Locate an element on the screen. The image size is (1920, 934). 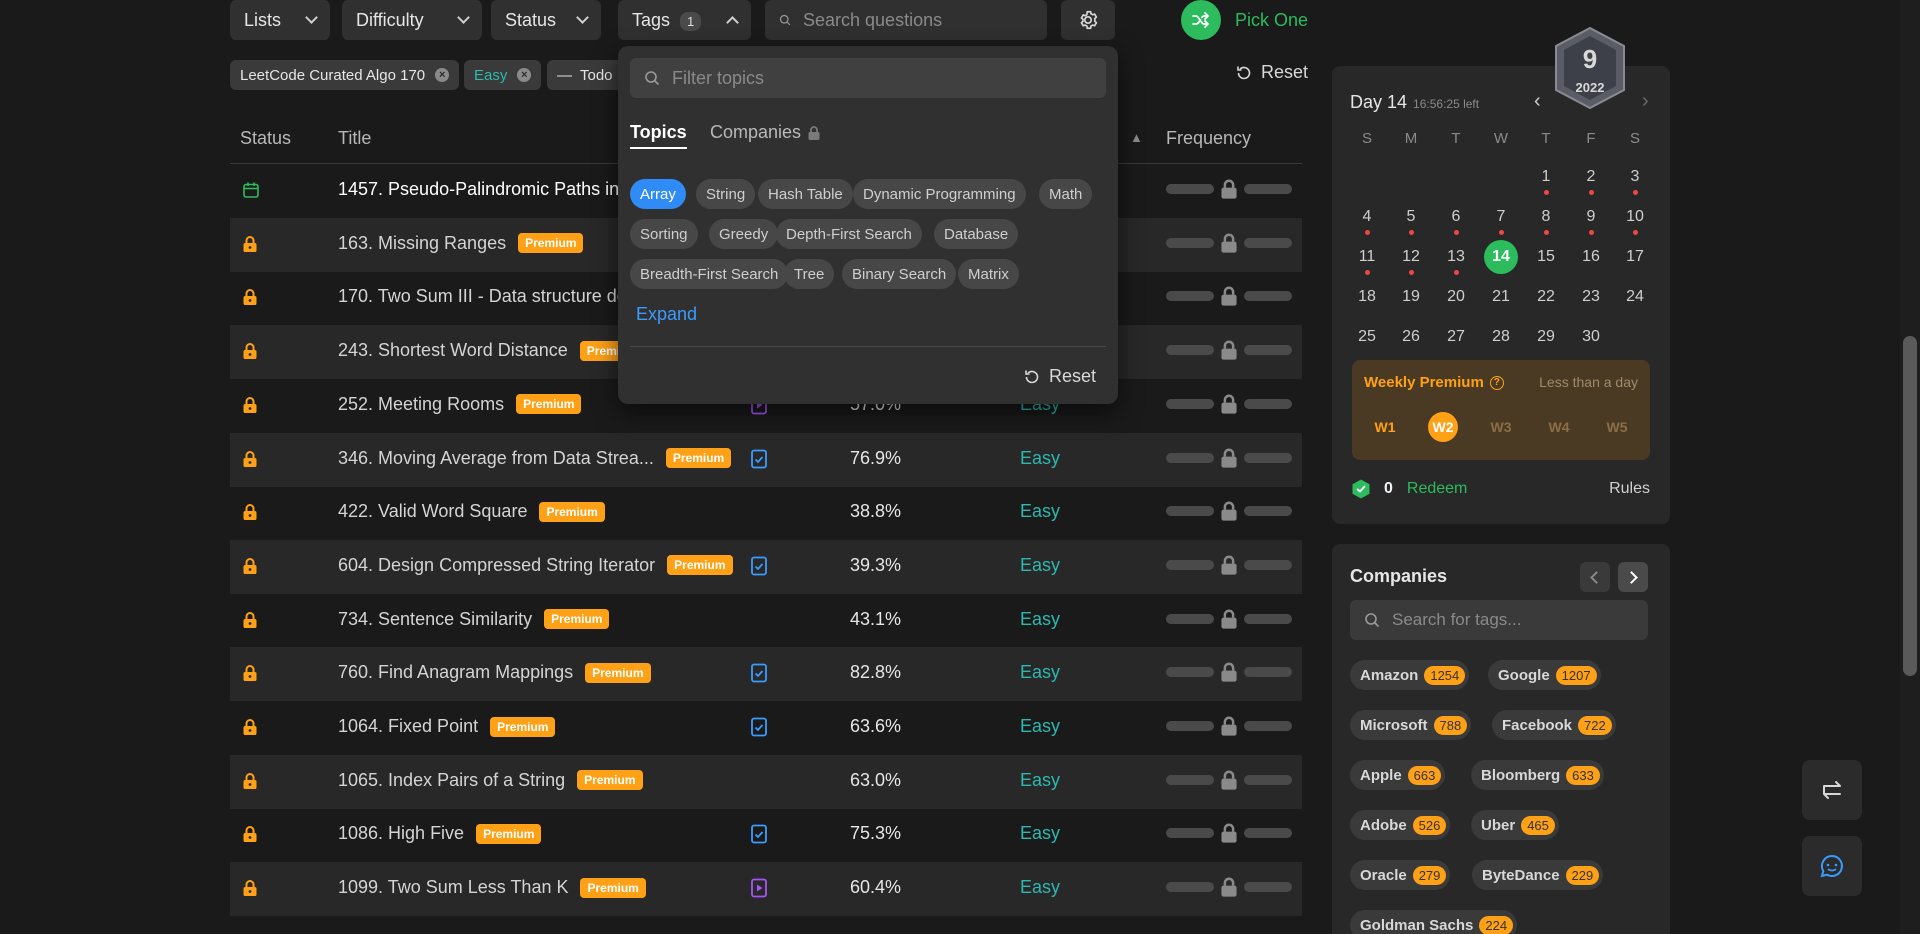
calendar-day: 8 is located at coordinates (1546, 217).